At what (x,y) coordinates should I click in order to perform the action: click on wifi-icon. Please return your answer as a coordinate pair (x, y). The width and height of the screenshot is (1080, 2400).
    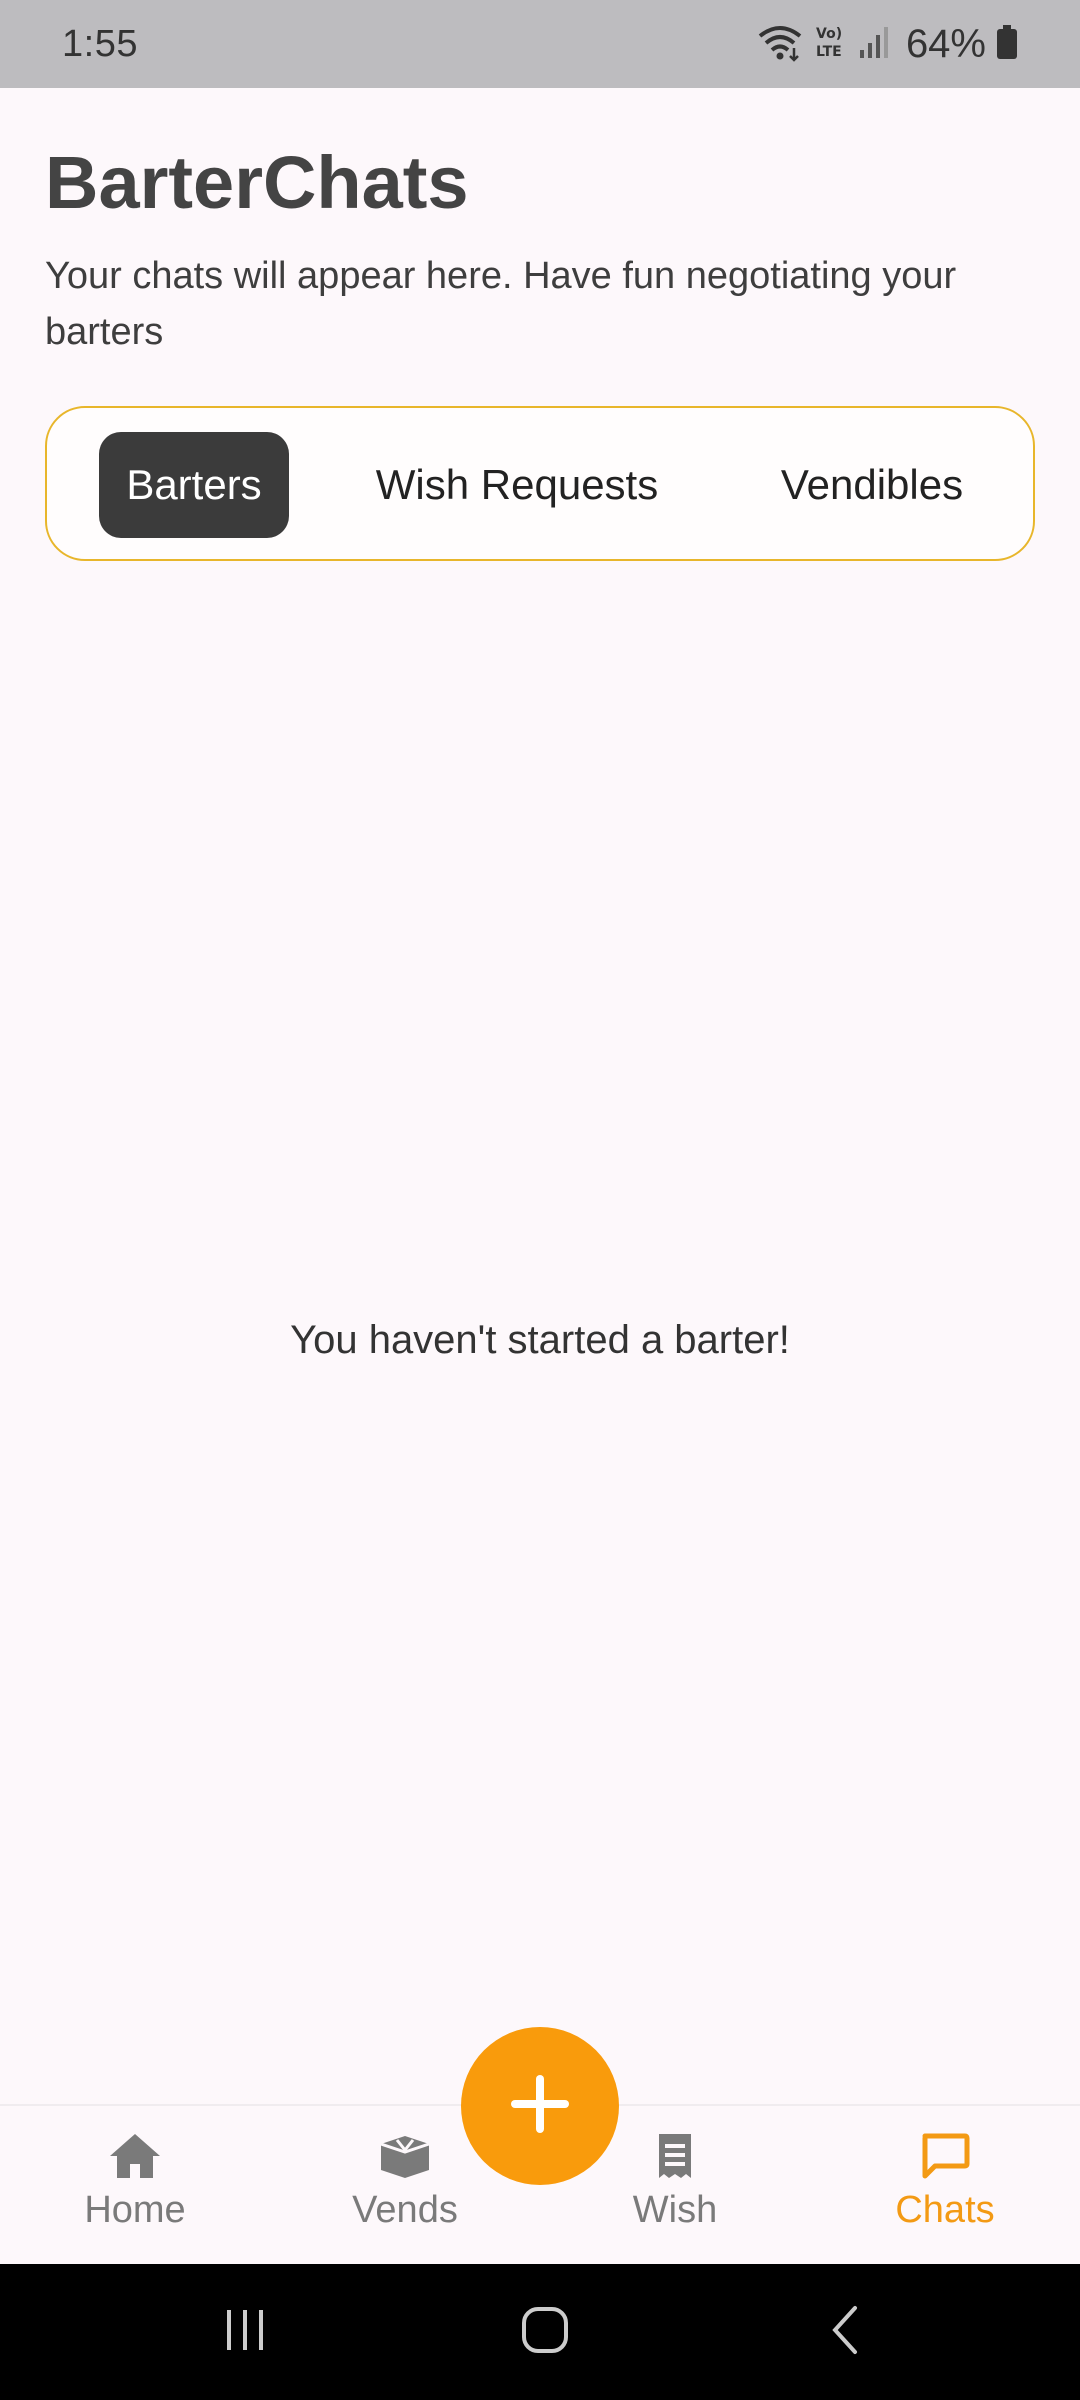
    Looking at the image, I should click on (780, 44).